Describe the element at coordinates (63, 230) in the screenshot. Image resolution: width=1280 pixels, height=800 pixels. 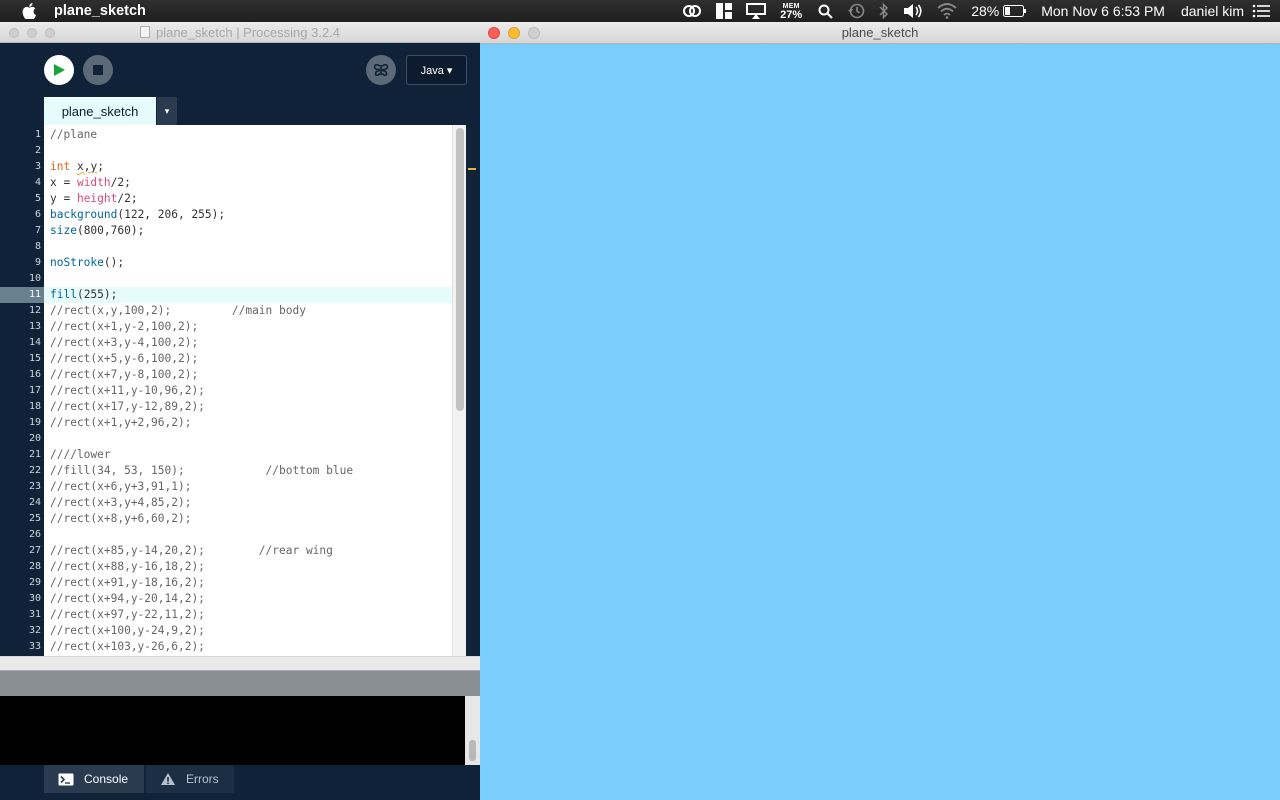
I see `code-token: size` at that location.